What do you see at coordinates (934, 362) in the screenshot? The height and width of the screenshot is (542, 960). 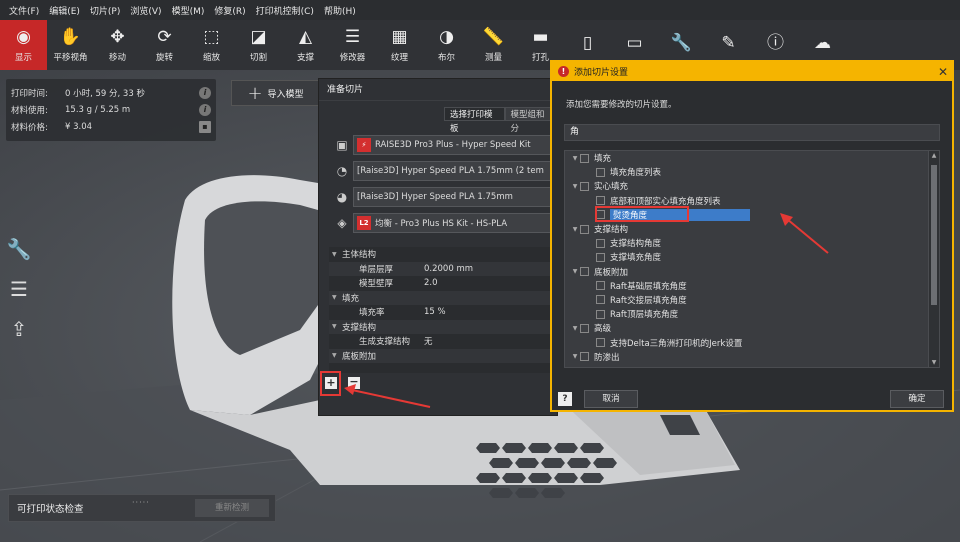 I see `scroll-down-icon: ▼` at bounding box center [934, 362].